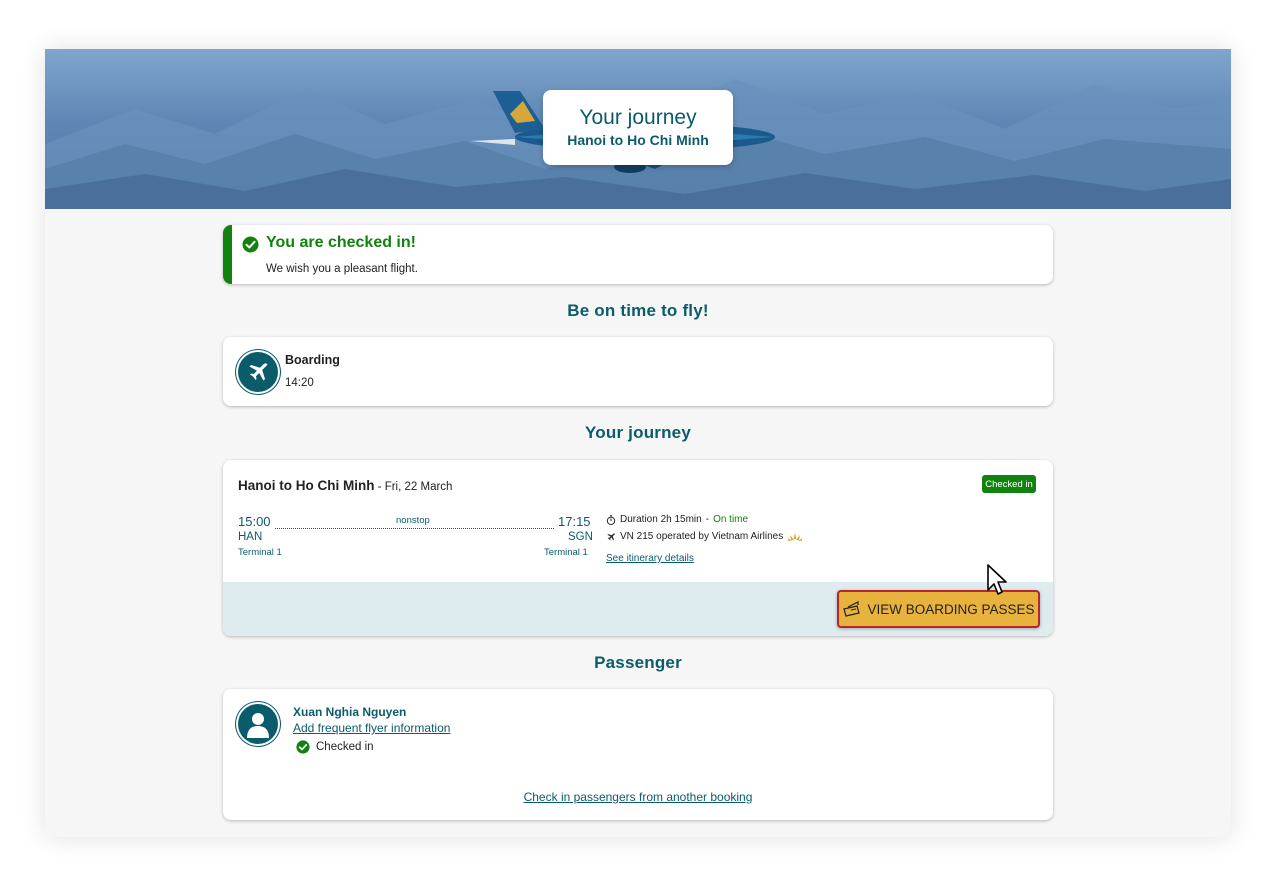 This screenshot has height=888, width=1276. Describe the element at coordinates (341, 242) in the screenshot. I see `status-title: You are checked in!` at that location.